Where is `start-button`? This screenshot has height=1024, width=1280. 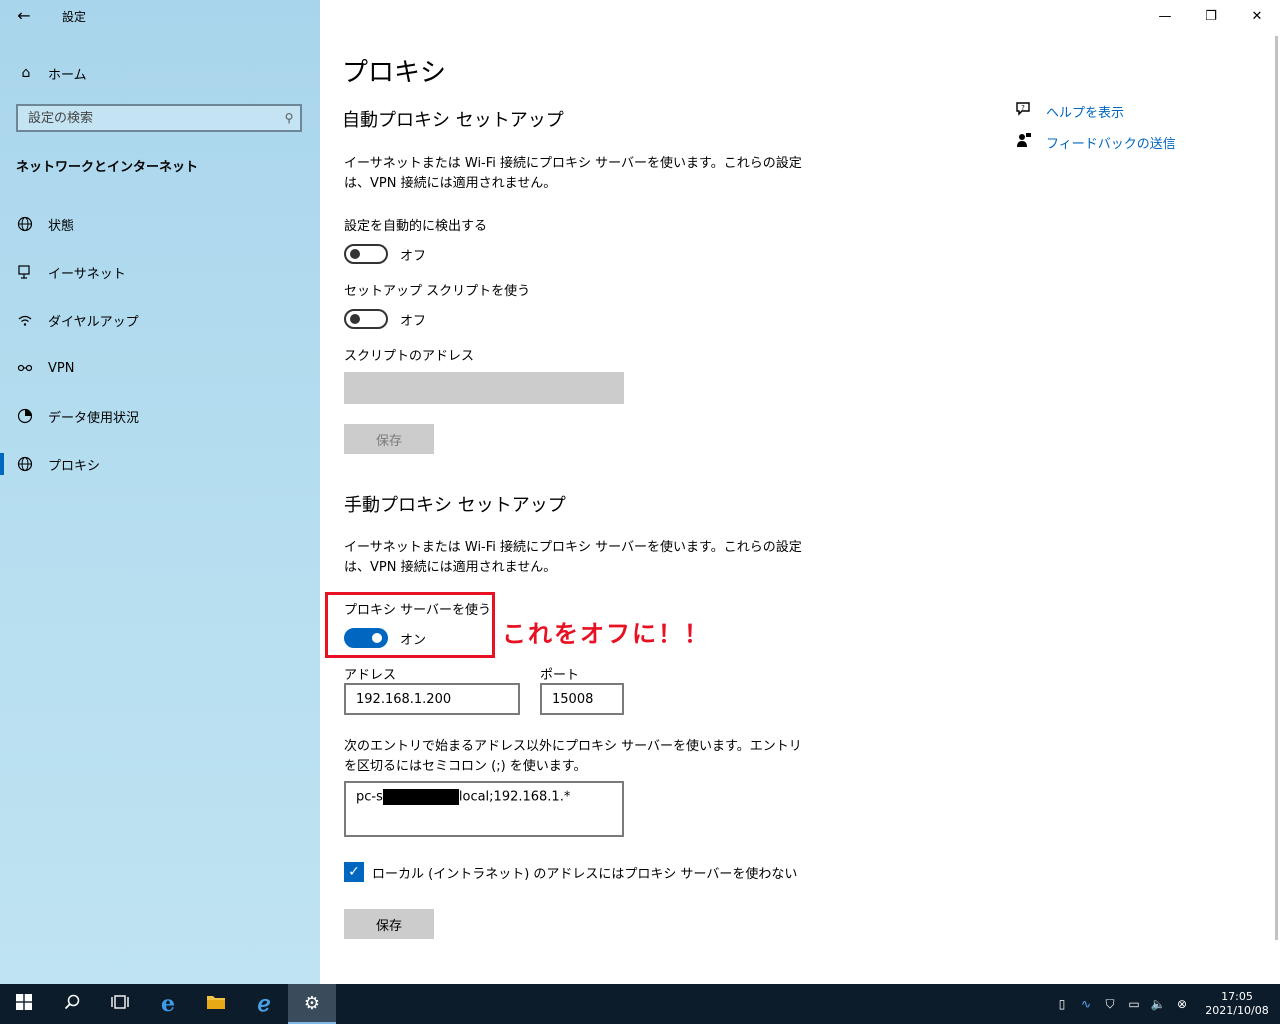
start-button is located at coordinates (24, 1004).